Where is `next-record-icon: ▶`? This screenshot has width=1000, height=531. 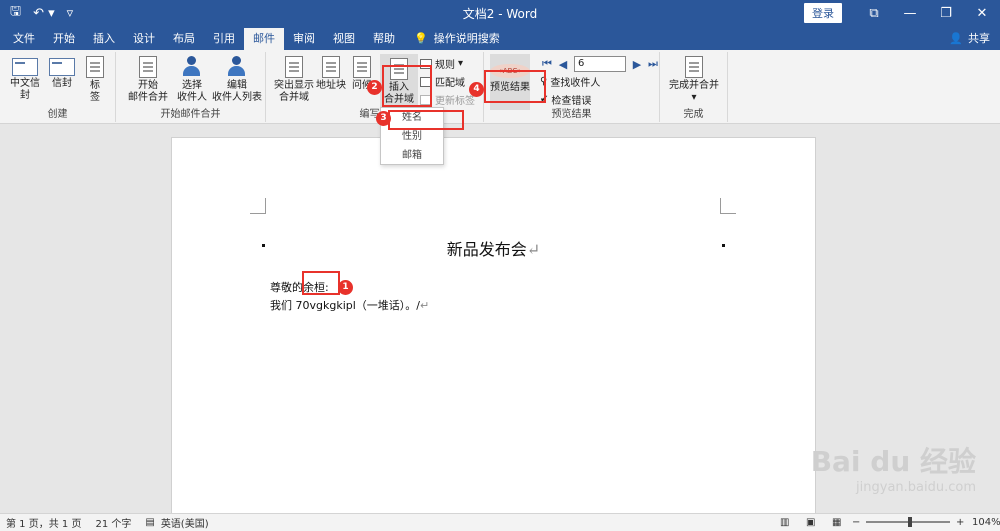 next-record-icon: ▶ is located at coordinates (637, 64).